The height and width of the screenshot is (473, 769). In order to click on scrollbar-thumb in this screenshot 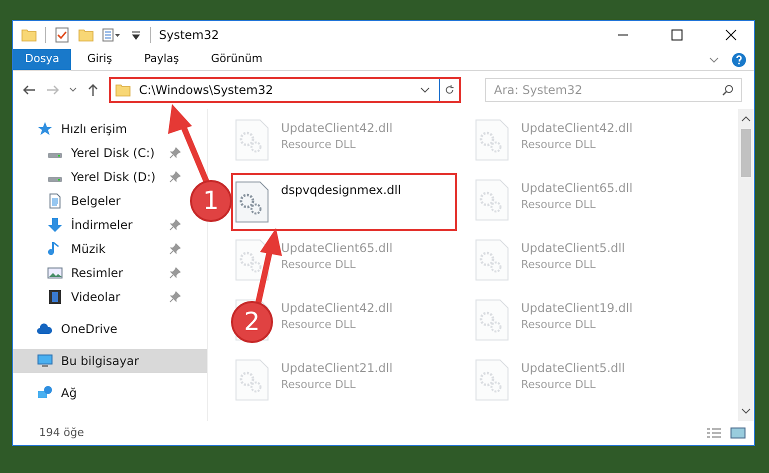, I will do `click(746, 153)`.